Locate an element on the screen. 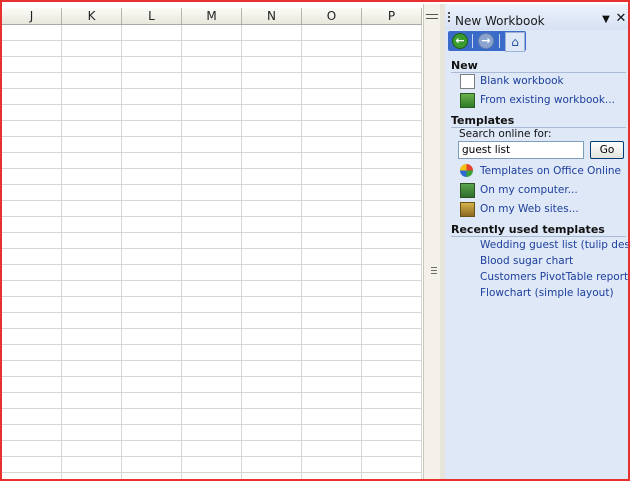 The width and height of the screenshot is (630, 481). section-heading-new: New is located at coordinates (464, 65).